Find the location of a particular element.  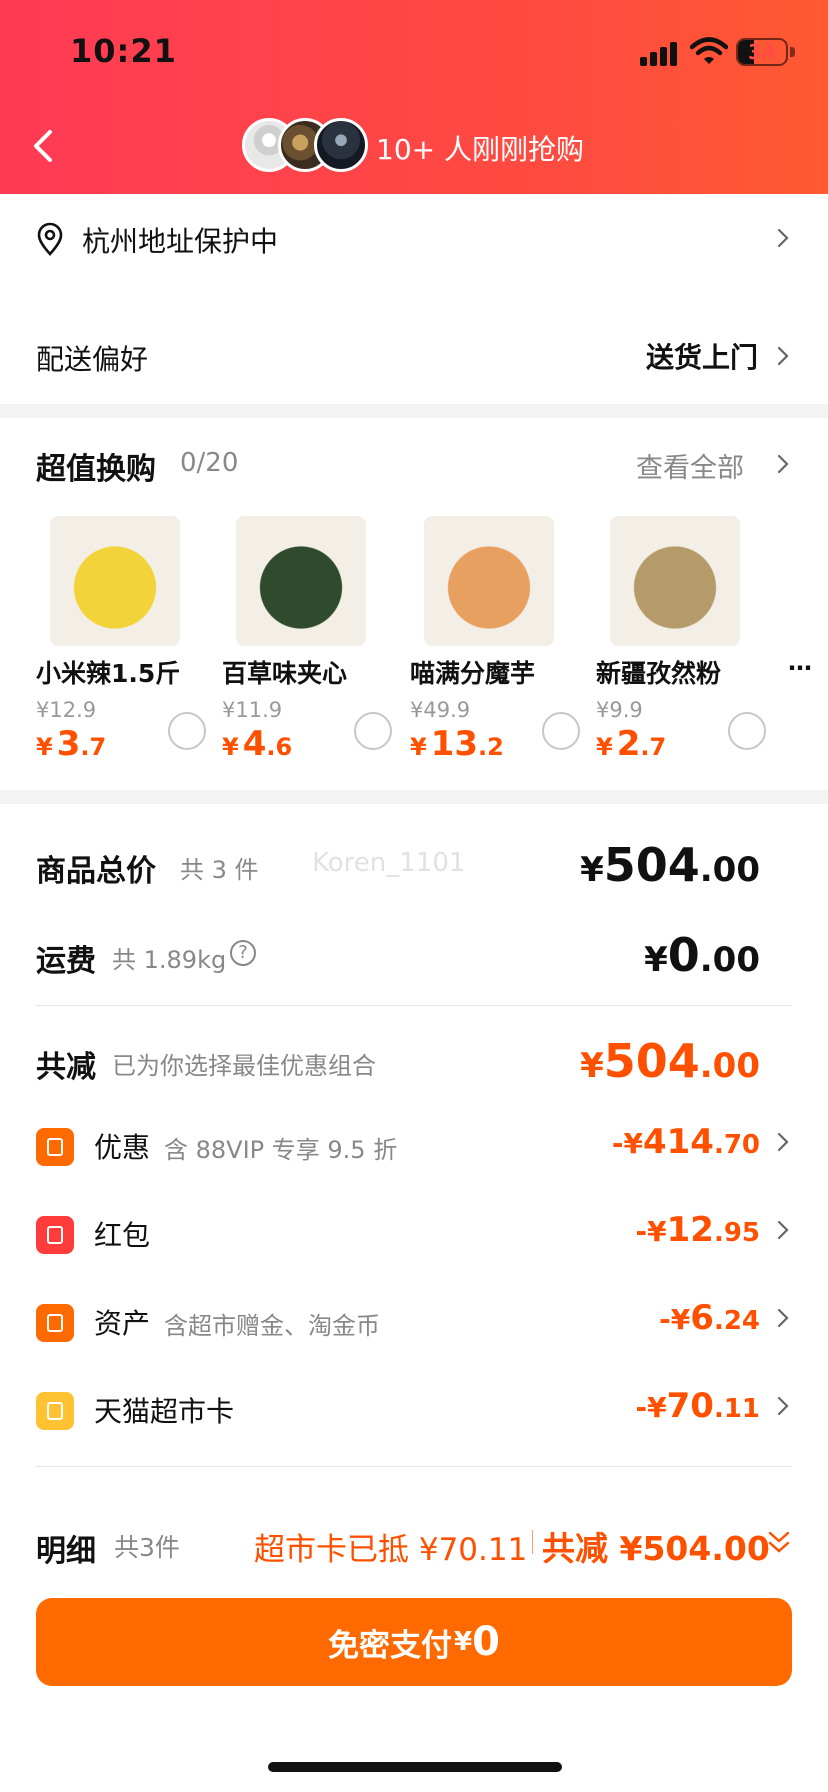

coupon-tag-icon is located at coordinates (55, 1147).